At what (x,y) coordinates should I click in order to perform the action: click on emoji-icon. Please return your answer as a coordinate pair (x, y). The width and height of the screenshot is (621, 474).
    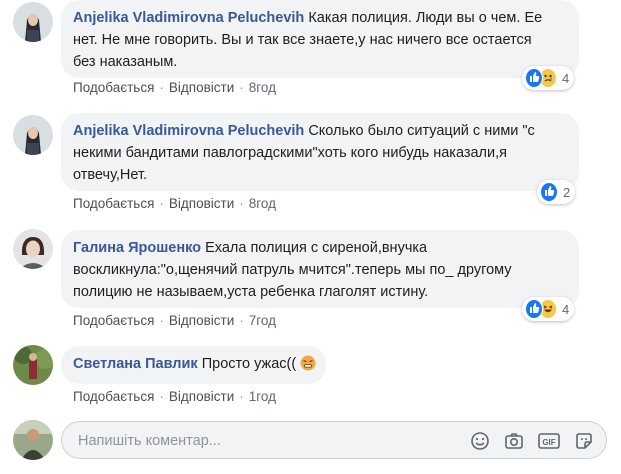
    Looking at the image, I should click on (480, 441).